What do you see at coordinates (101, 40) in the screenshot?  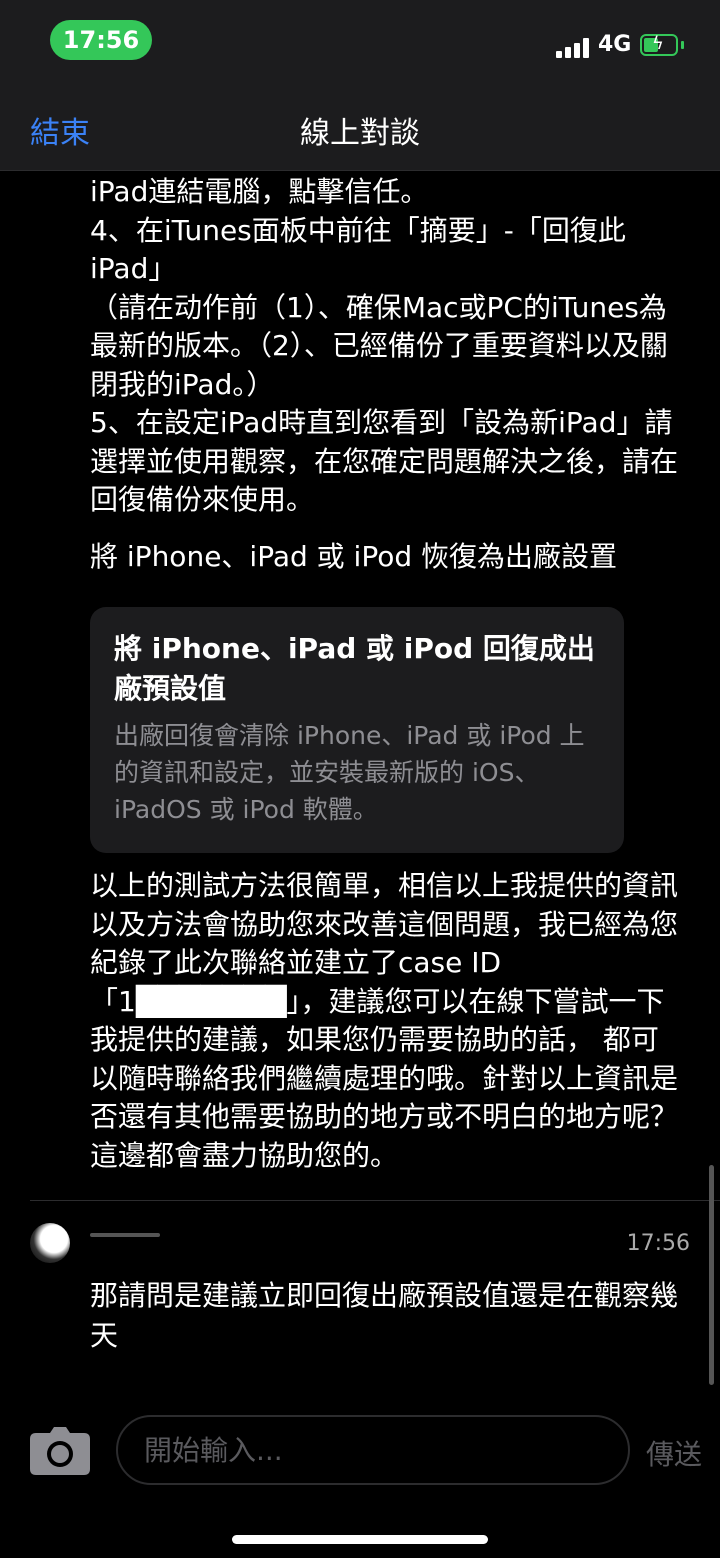 I see `status-time: 17:56` at bounding box center [101, 40].